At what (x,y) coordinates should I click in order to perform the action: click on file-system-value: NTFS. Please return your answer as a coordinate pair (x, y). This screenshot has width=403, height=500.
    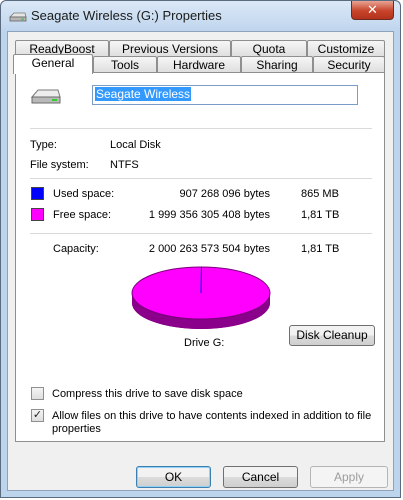
    Looking at the image, I should click on (124, 165).